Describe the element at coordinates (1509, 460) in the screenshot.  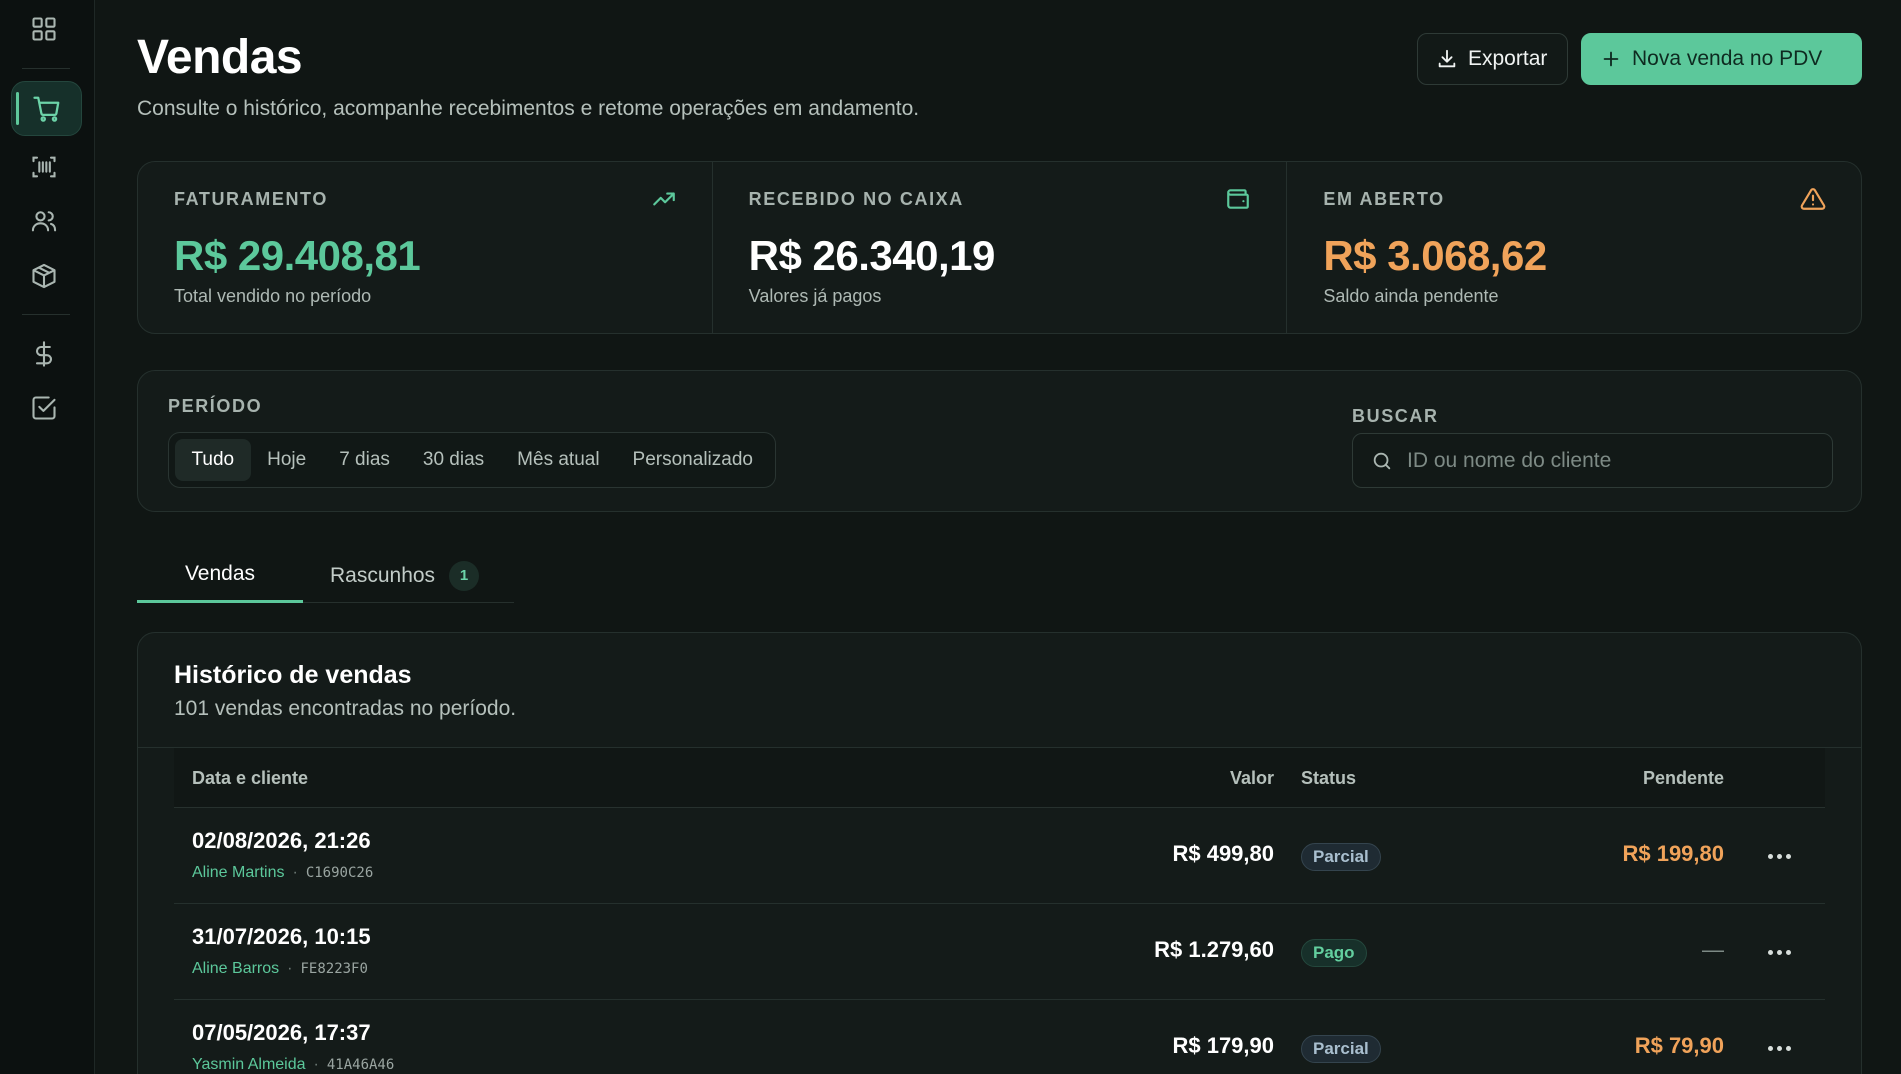
I see `search-placeholder: ID ou nome do cliente` at that location.